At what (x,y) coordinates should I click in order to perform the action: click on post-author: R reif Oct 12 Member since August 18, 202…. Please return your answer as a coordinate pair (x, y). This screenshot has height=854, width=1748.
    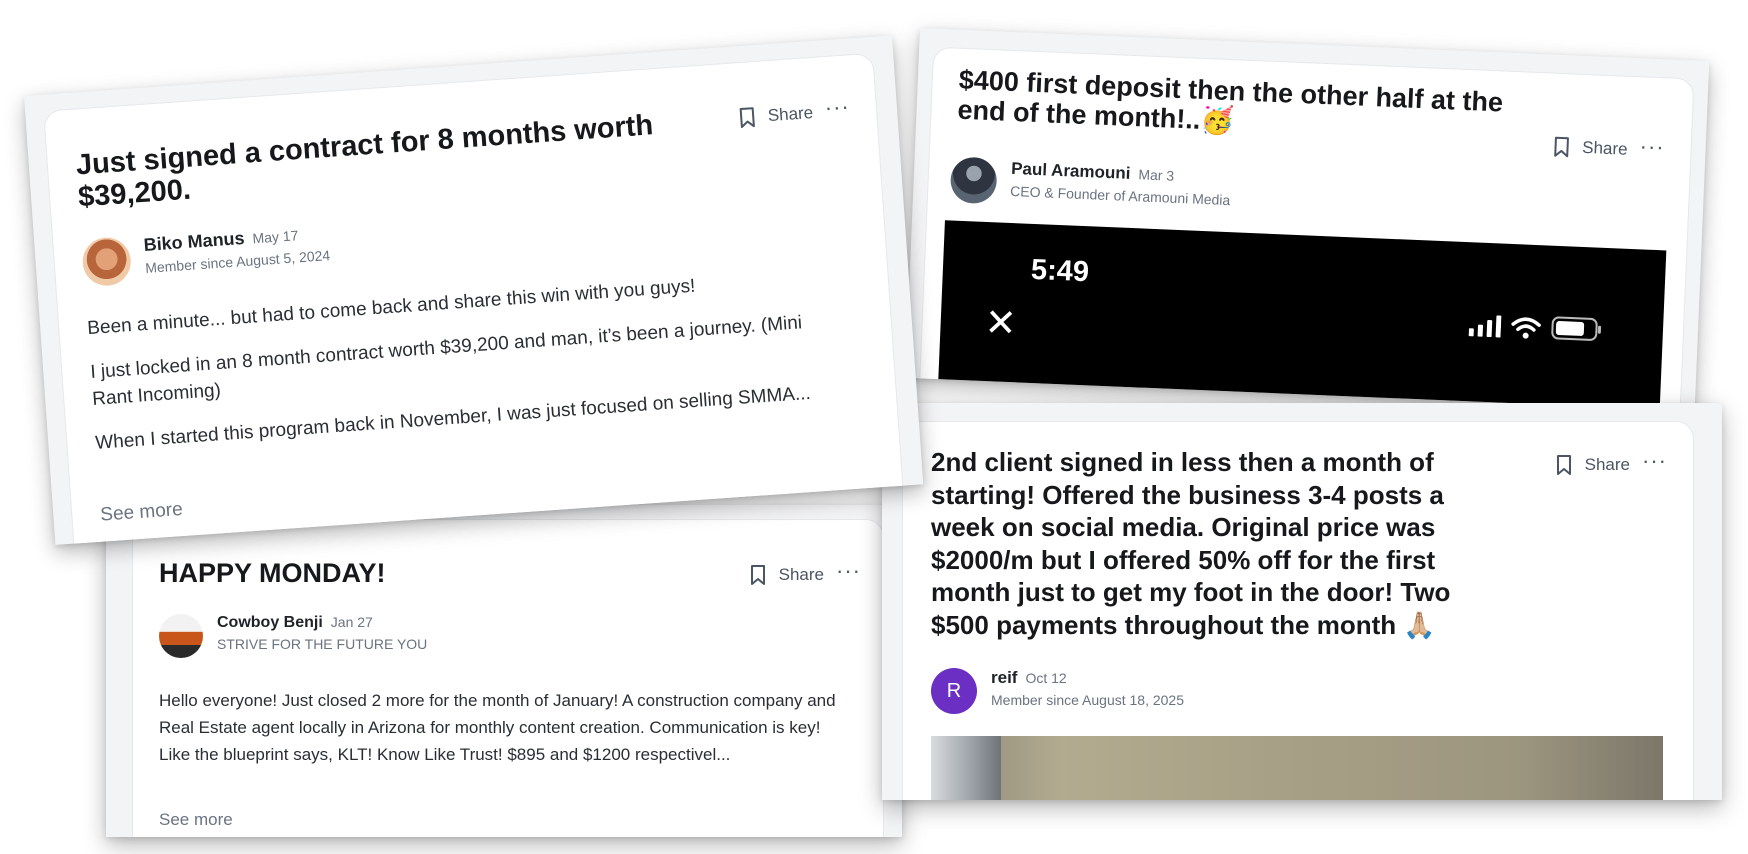
    Looking at the image, I should click on (1057, 691).